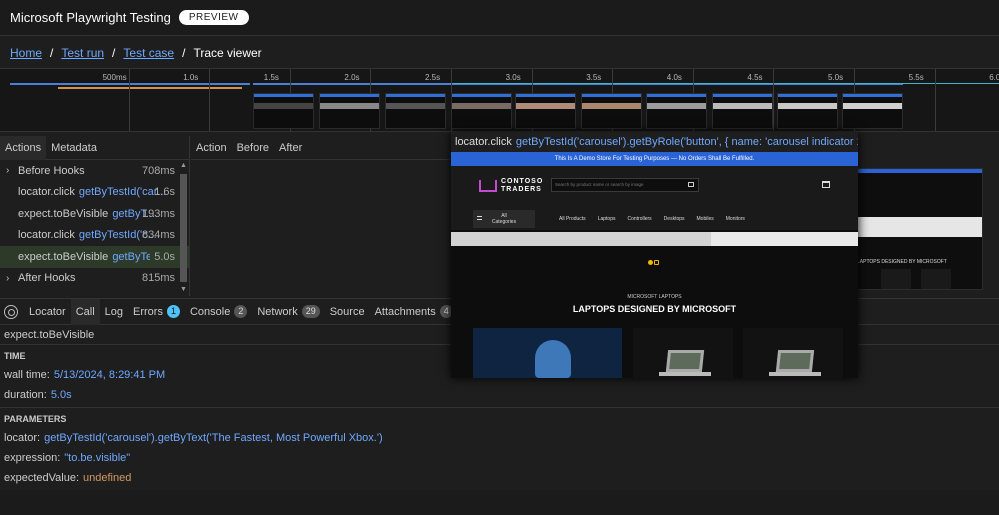  Describe the element at coordinates (94, 279) in the screenshot. I see `action-row: › After Hooks 815ms` at that location.